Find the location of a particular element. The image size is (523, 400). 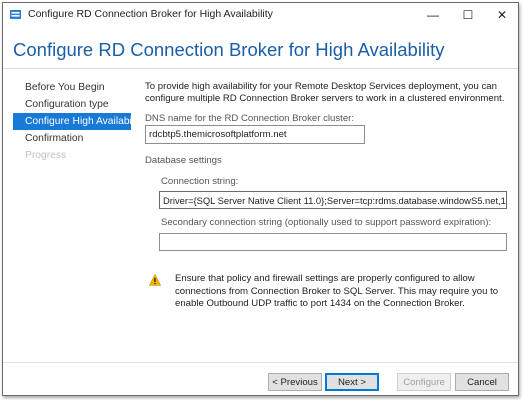

close-button: ✕ is located at coordinates (502, 15).